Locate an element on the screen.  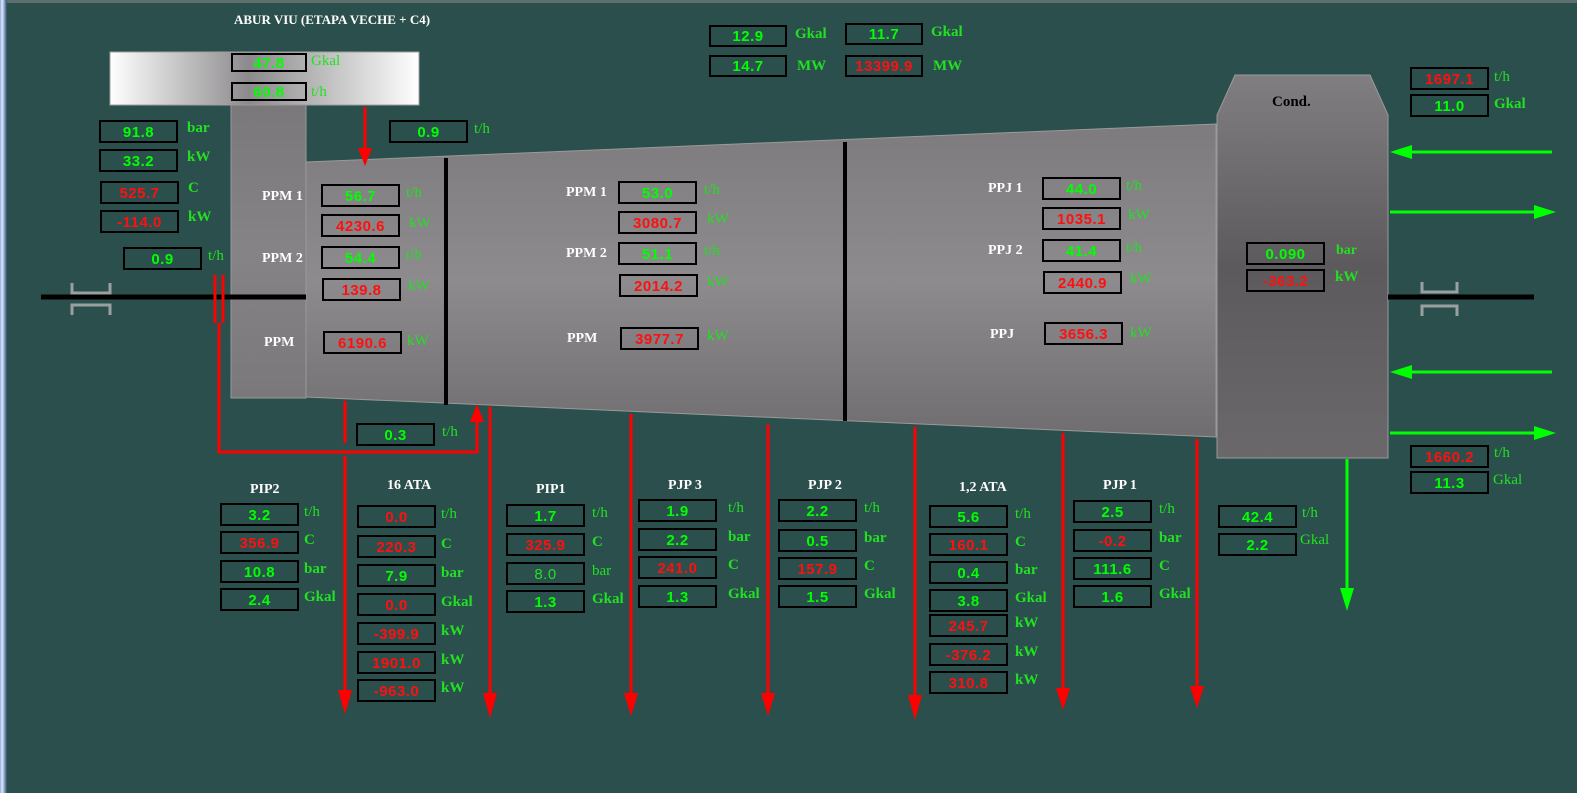
extraction-pjp-2-label: PJP 2 is located at coordinates (825, 485).